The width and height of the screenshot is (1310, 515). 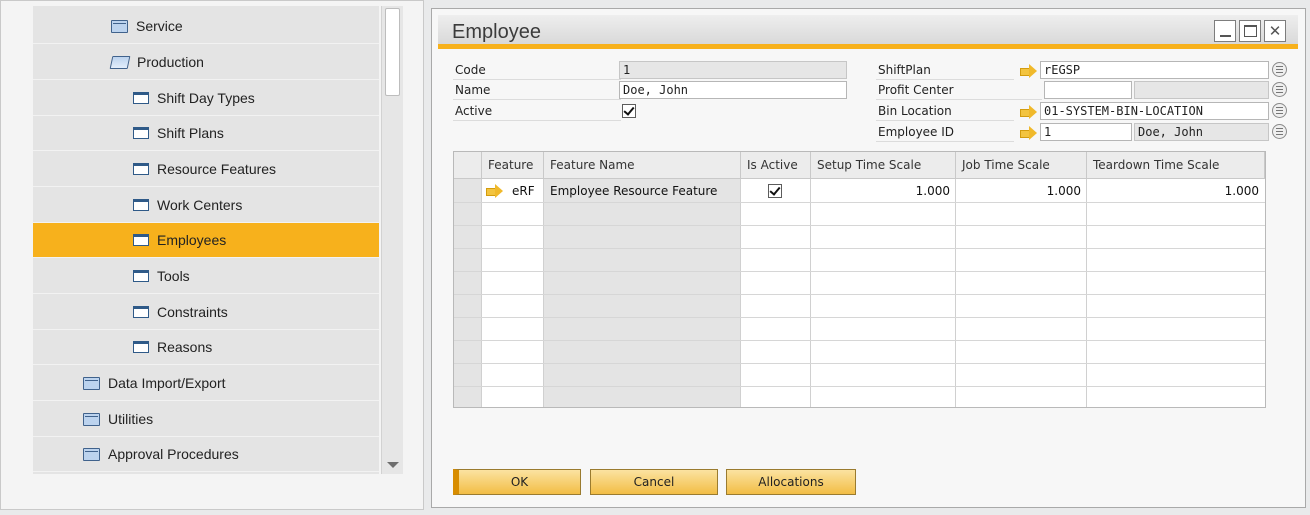 I want to click on bin-location-field: 01-SYSTEM-BIN-LOCATION, so click(x=1154, y=111).